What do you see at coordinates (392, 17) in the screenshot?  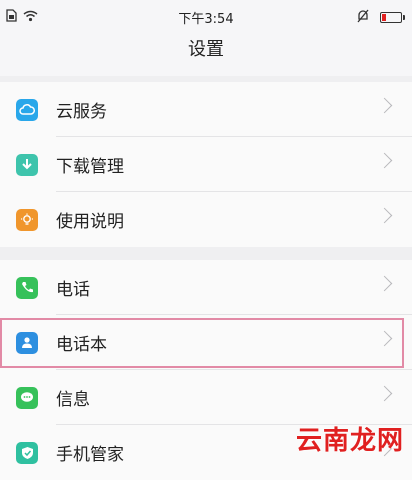 I see `battery-icon` at bounding box center [392, 17].